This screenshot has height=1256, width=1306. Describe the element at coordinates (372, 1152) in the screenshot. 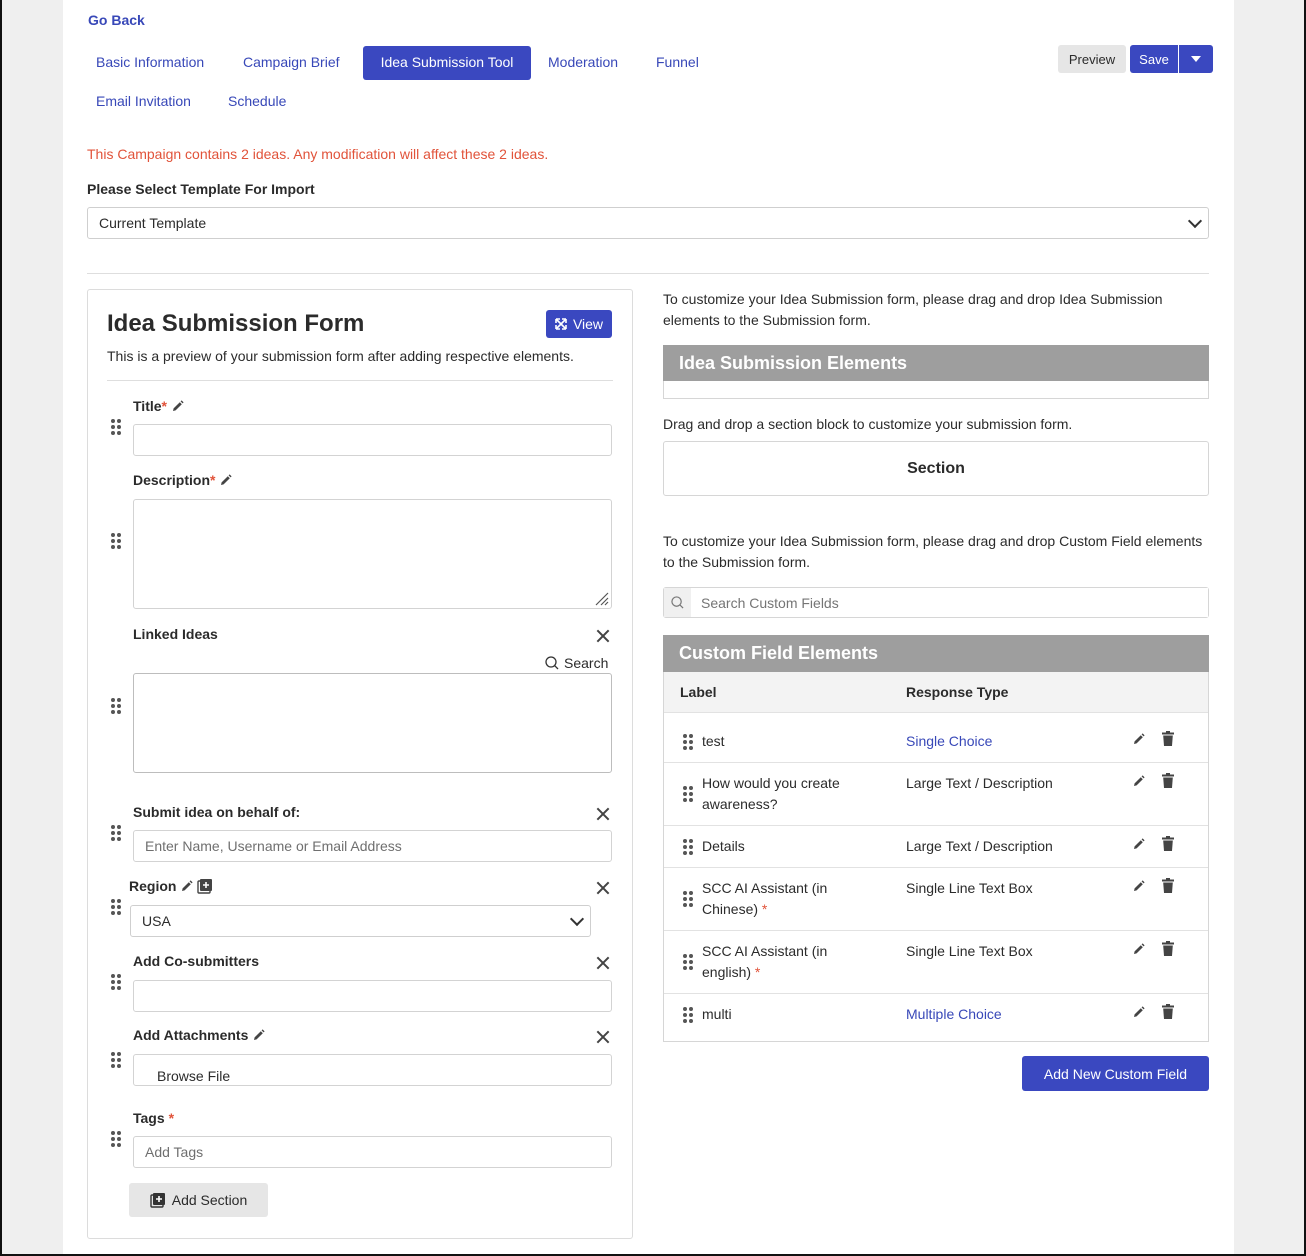

I see `tags-input: Add Tags` at that location.